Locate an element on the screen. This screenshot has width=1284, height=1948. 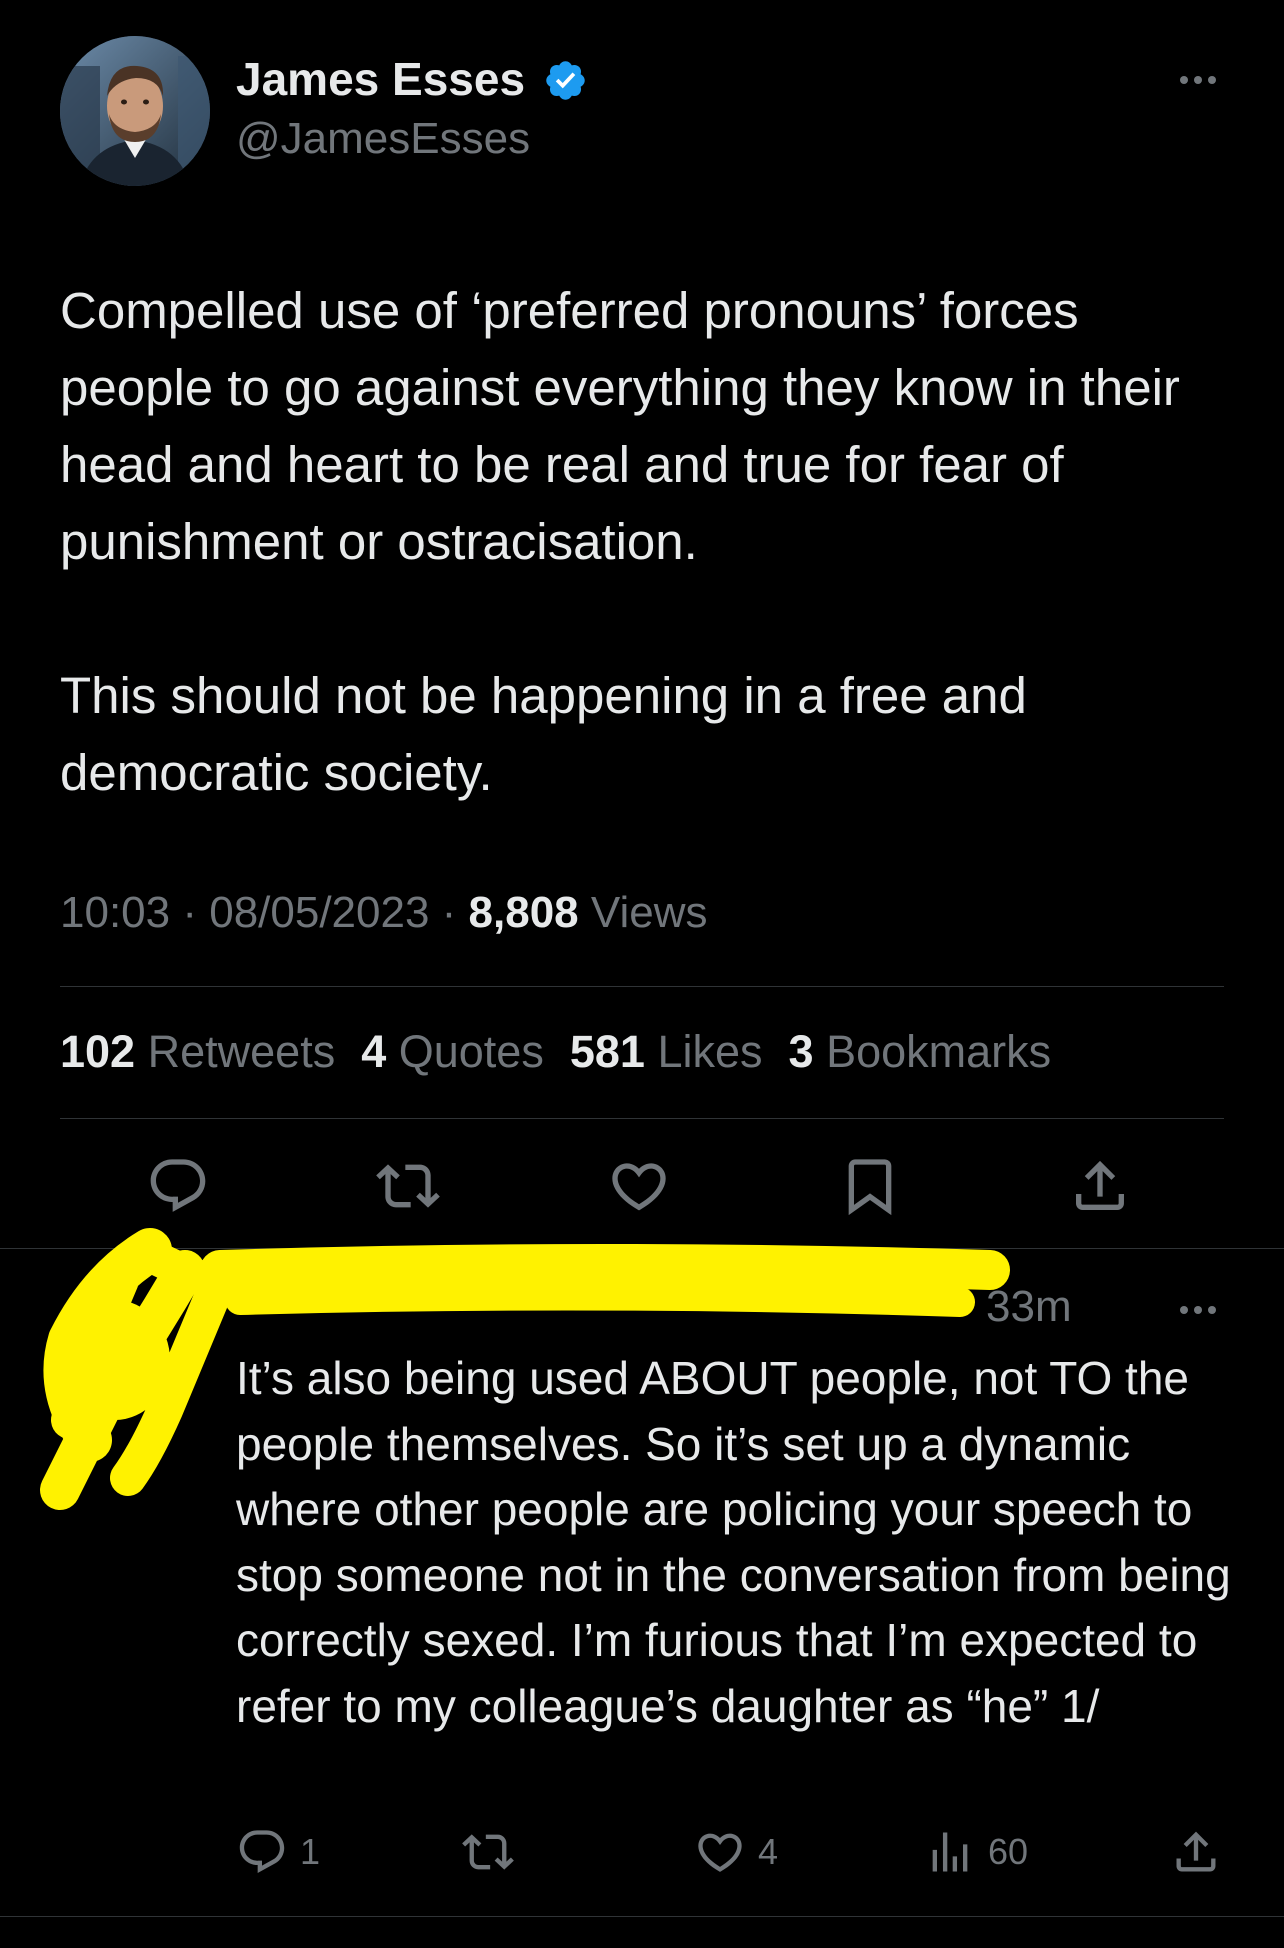
tweet-time: 10:03 is located at coordinates (115, 912).